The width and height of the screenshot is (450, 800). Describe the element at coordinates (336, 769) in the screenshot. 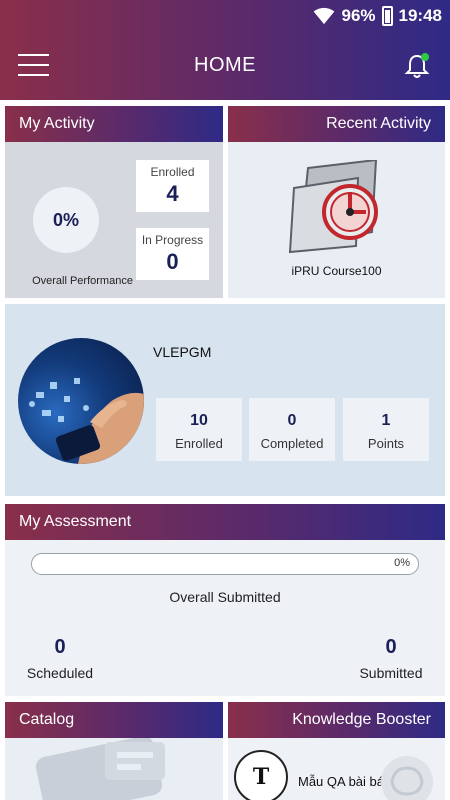

I see `knowledge-booster-card: T Mẫu QA bài báo` at that location.